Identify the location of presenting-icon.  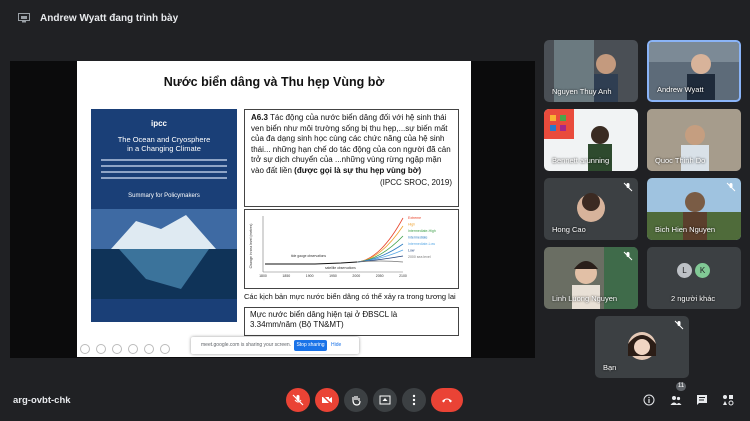
(24, 18).